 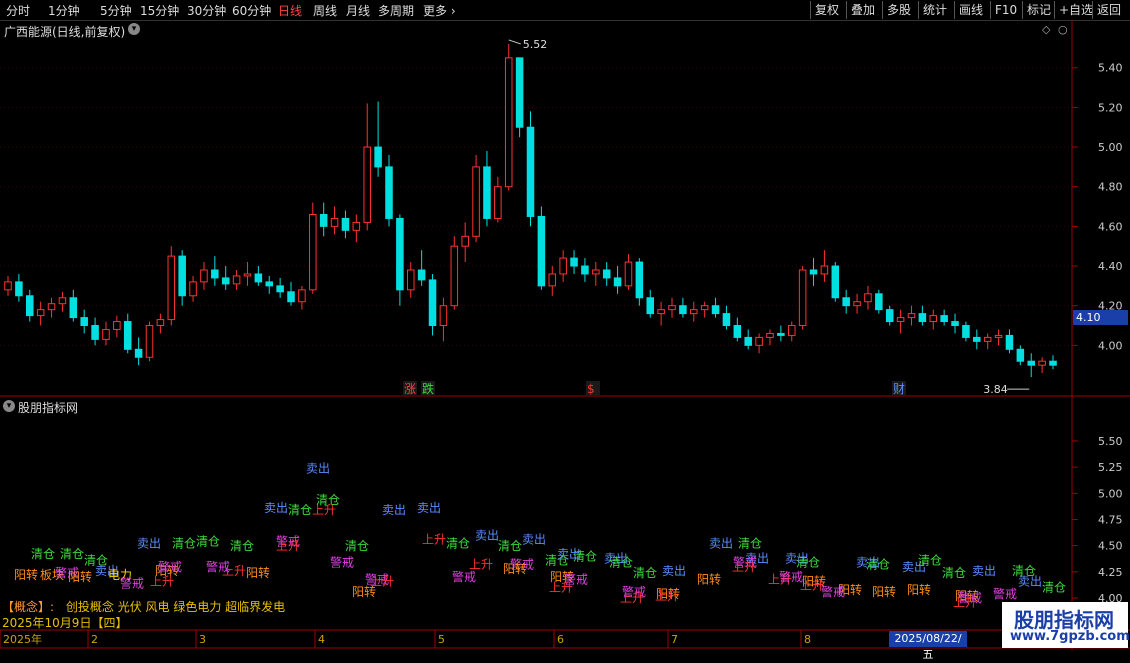 I want to click on y-tick-label: 4.80, so click(x=1110, y=187).